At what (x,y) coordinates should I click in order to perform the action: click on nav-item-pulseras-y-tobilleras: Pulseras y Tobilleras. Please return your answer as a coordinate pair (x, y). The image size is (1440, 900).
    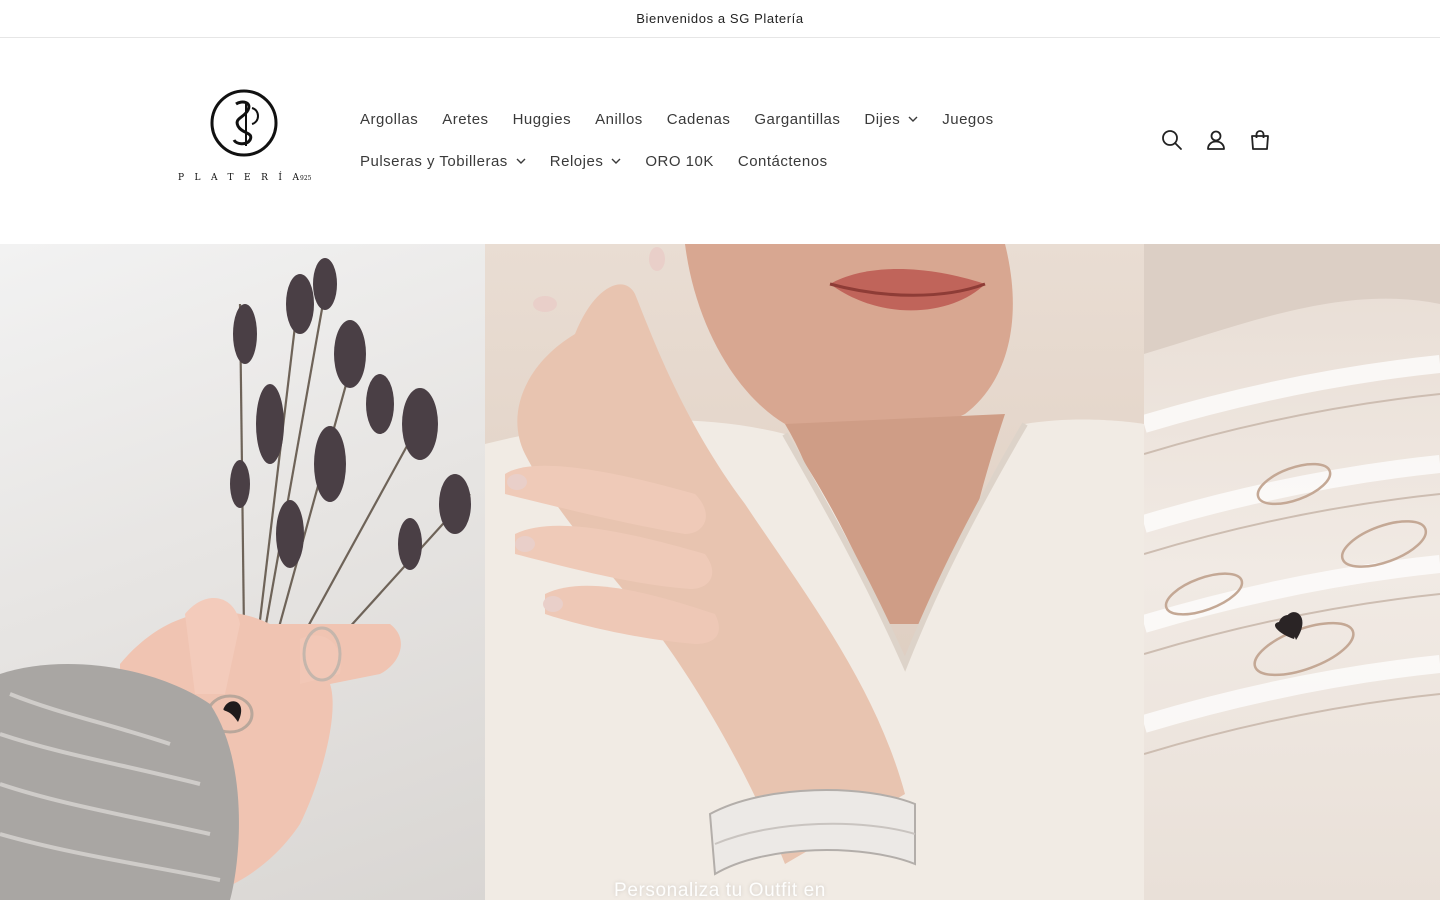
    Looking at the image, I should click on (443, 161).